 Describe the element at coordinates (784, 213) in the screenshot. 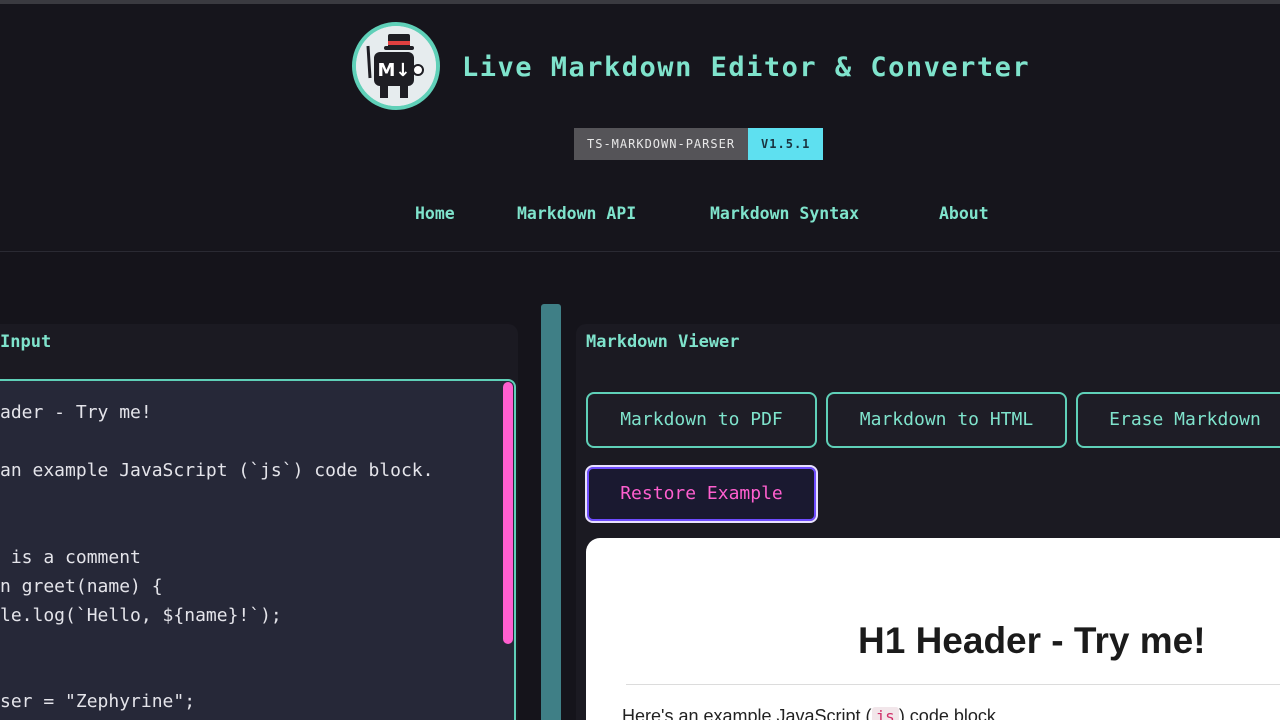

I see `nav-link-markdown-syntax: Markdown Syntax` at that location.